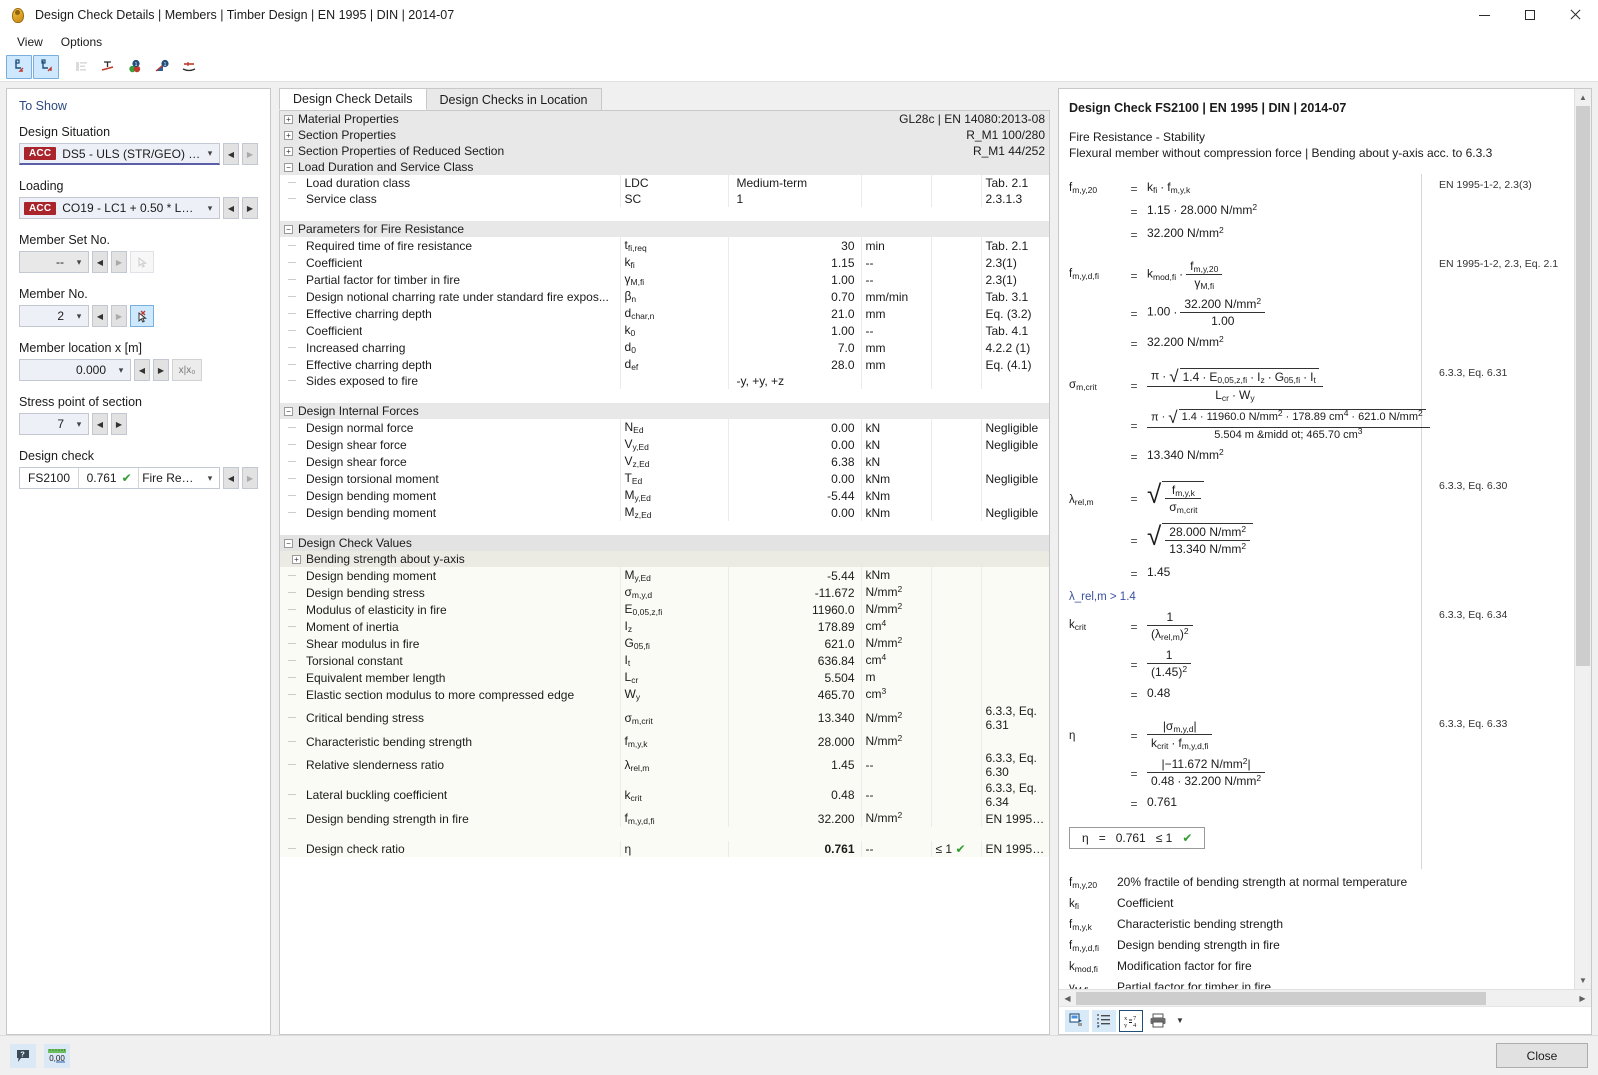  What do you see at coordinates (1582, 998) in the screenshot?
I see `scroll-right-icon: ▶` at bounding box center [1582, 998].